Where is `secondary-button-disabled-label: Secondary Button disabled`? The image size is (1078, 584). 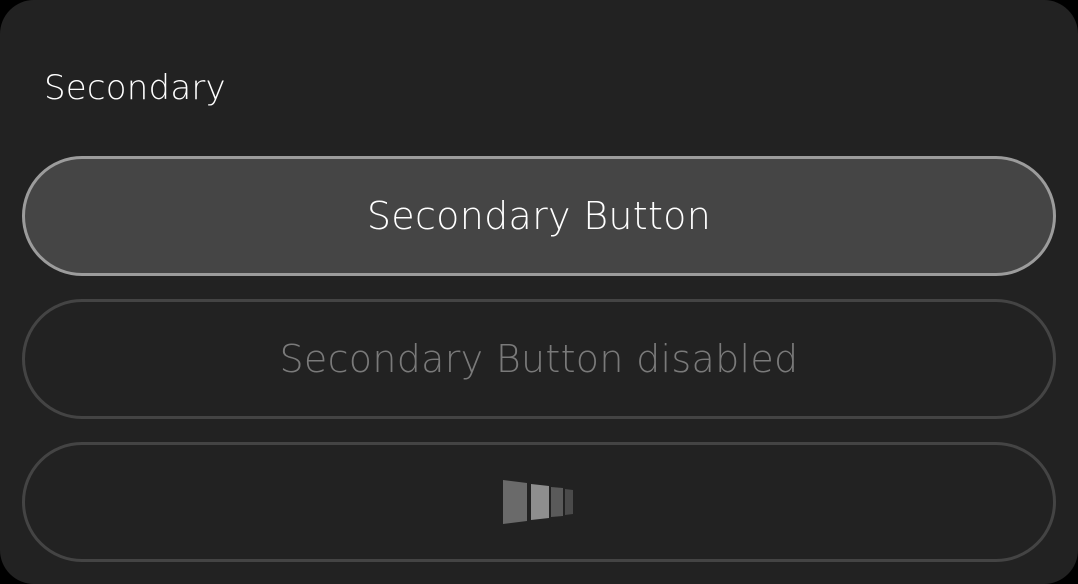
secondary-button-disabled-label: Secondary Button disabled is located at coordinates (539, 359).